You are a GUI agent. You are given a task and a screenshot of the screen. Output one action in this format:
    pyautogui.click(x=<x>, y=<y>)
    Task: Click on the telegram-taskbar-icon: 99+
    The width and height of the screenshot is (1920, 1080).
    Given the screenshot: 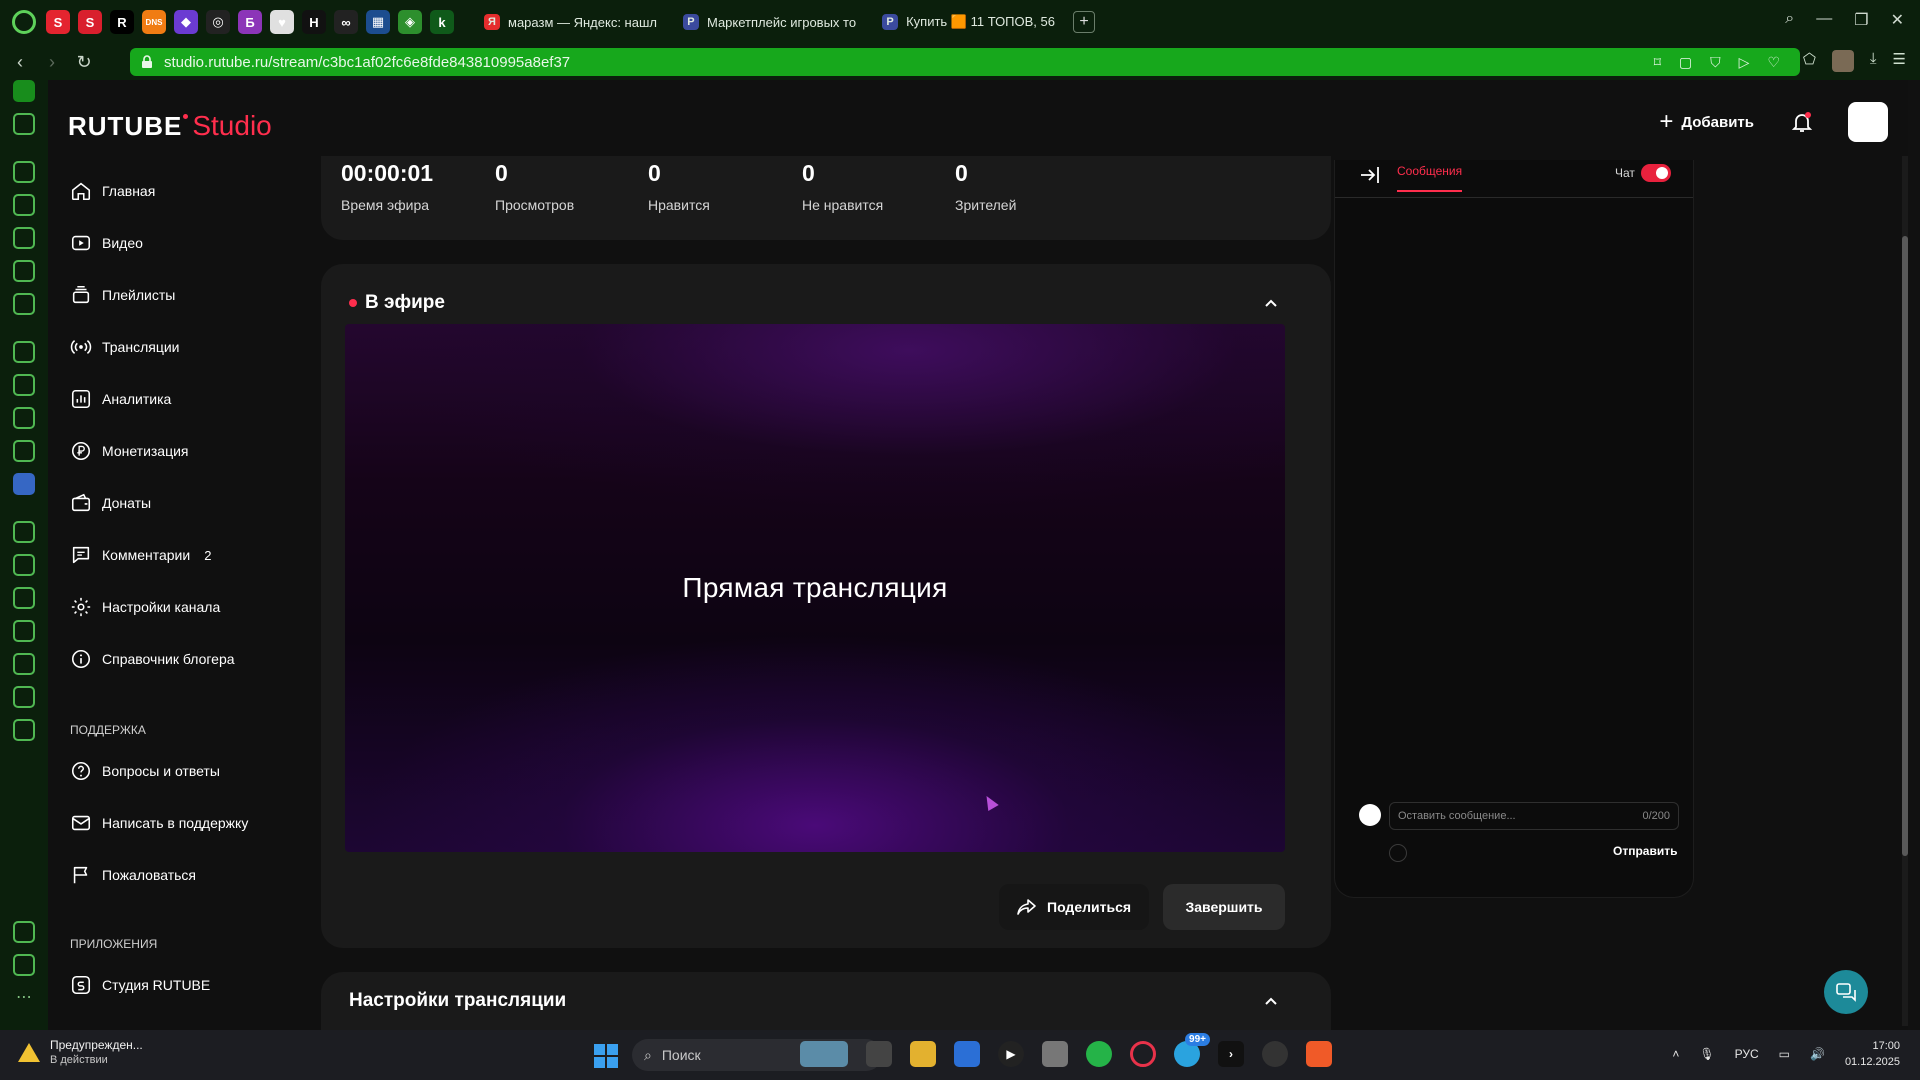 What is the action you would take?
    pyautogui.click(x=1192, y=1050)
    